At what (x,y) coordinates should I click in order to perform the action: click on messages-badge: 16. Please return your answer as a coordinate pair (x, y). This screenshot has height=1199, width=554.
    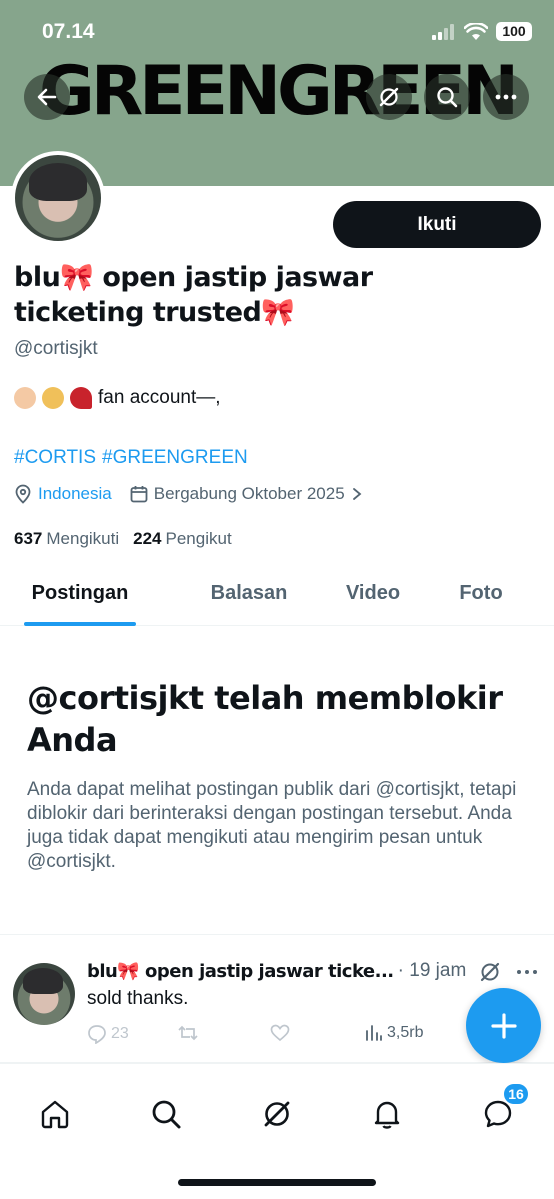
    Looking at the image, I should click on (516, 1094).